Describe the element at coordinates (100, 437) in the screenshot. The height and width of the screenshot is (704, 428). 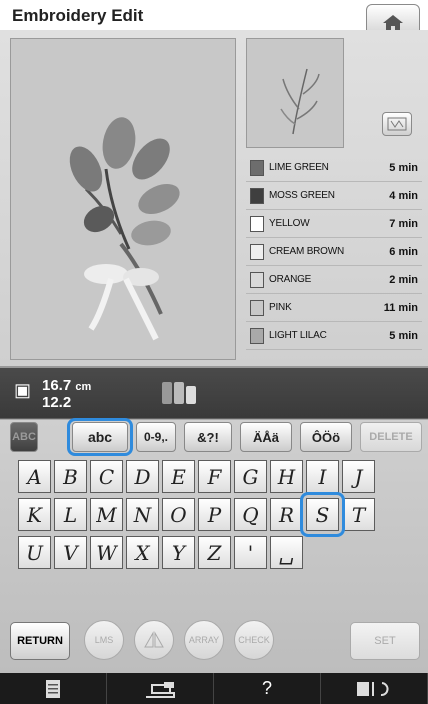
I see `tab-highlight` at that location.